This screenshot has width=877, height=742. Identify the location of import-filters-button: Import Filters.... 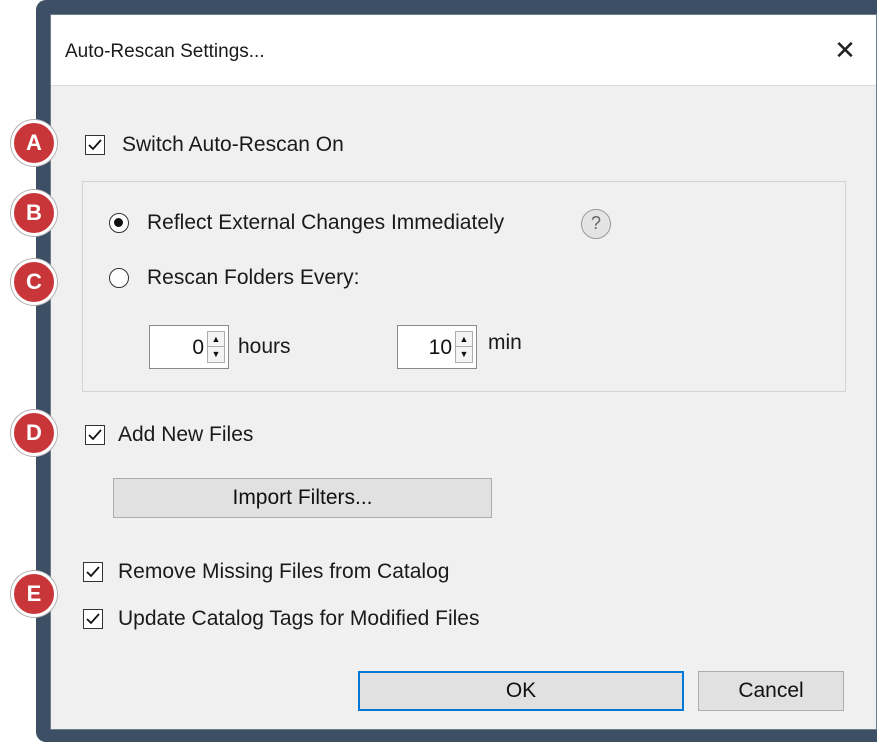
(302, 498).